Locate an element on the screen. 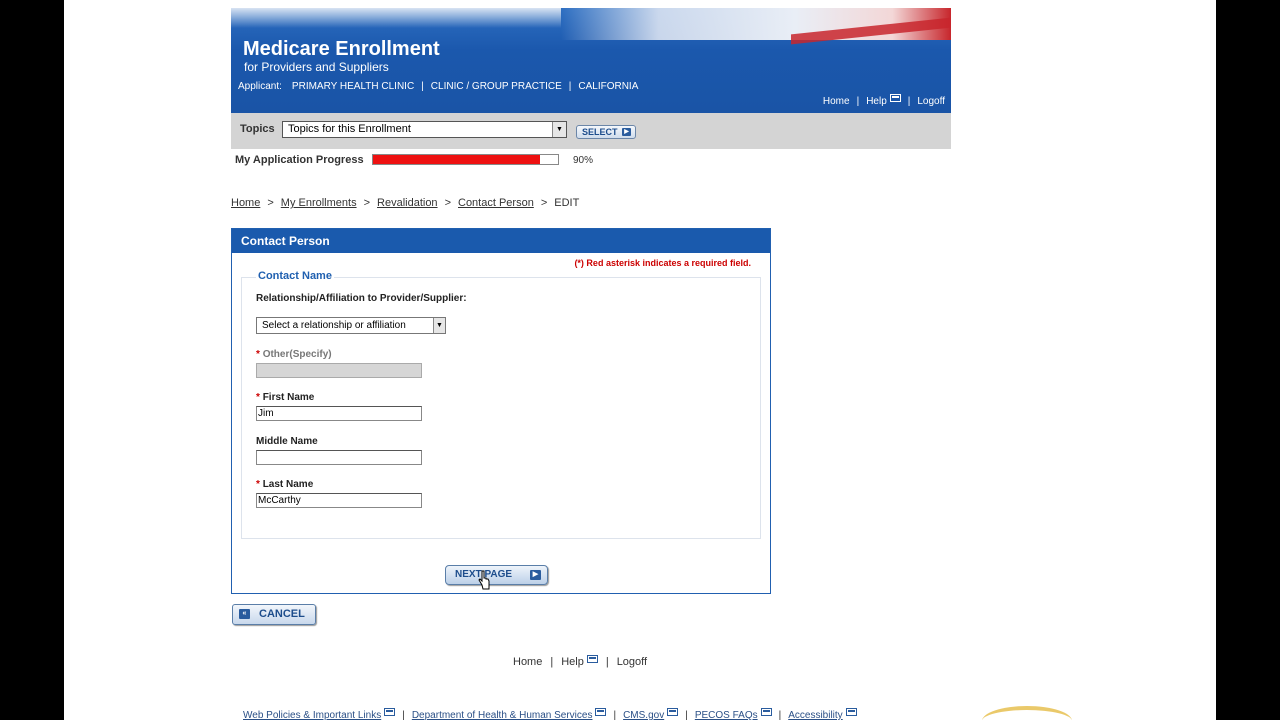 This screenshot has width=1280, height=720. breadcrumb-my-enrollments: My Enrollments is located at coordinates (319, 203).